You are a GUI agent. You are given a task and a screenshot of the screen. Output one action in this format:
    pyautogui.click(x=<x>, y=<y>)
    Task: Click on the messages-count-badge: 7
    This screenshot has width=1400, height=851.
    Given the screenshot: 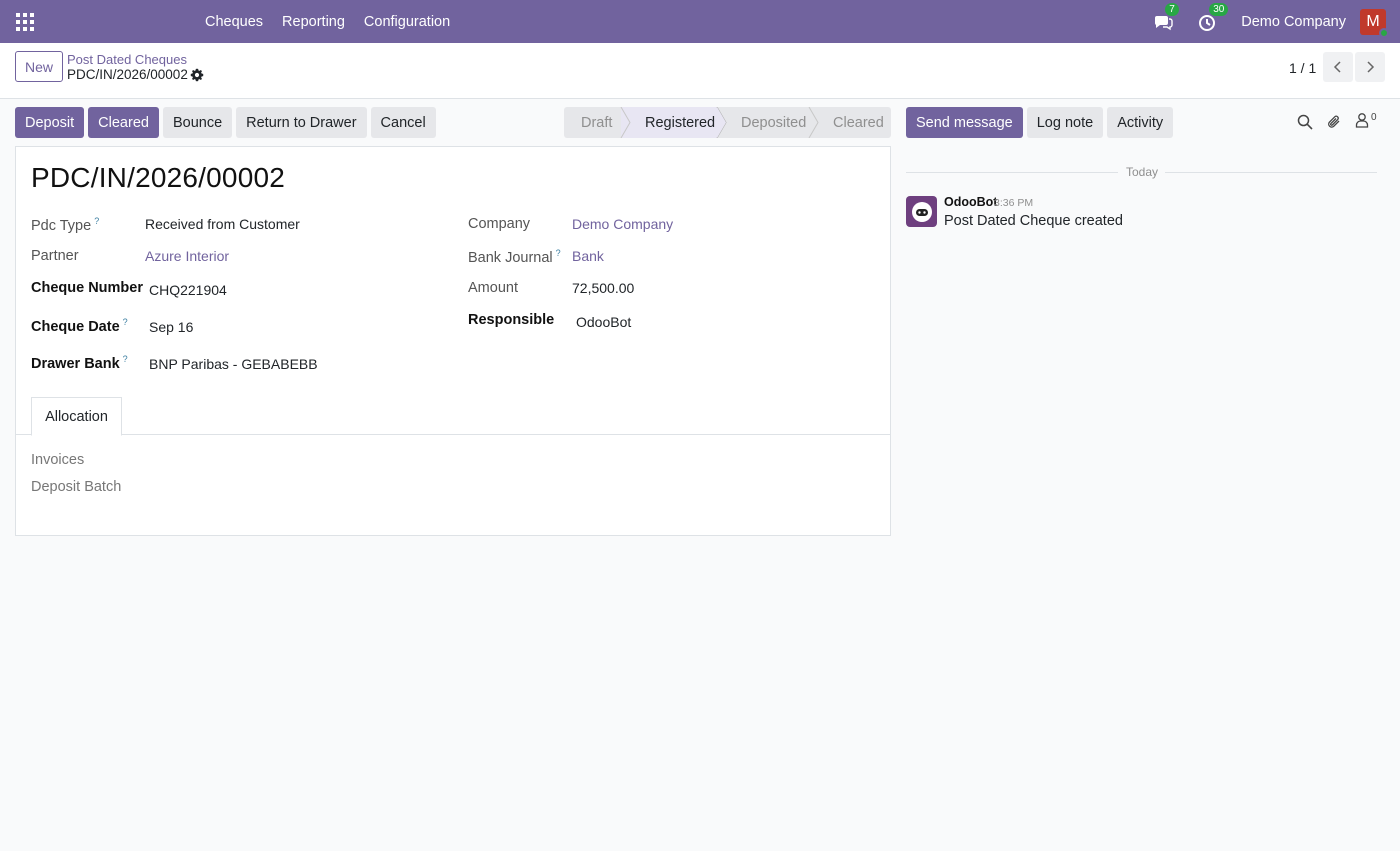 What is the action you would take?
    pyautogui.click(x=1172, y=9)
    